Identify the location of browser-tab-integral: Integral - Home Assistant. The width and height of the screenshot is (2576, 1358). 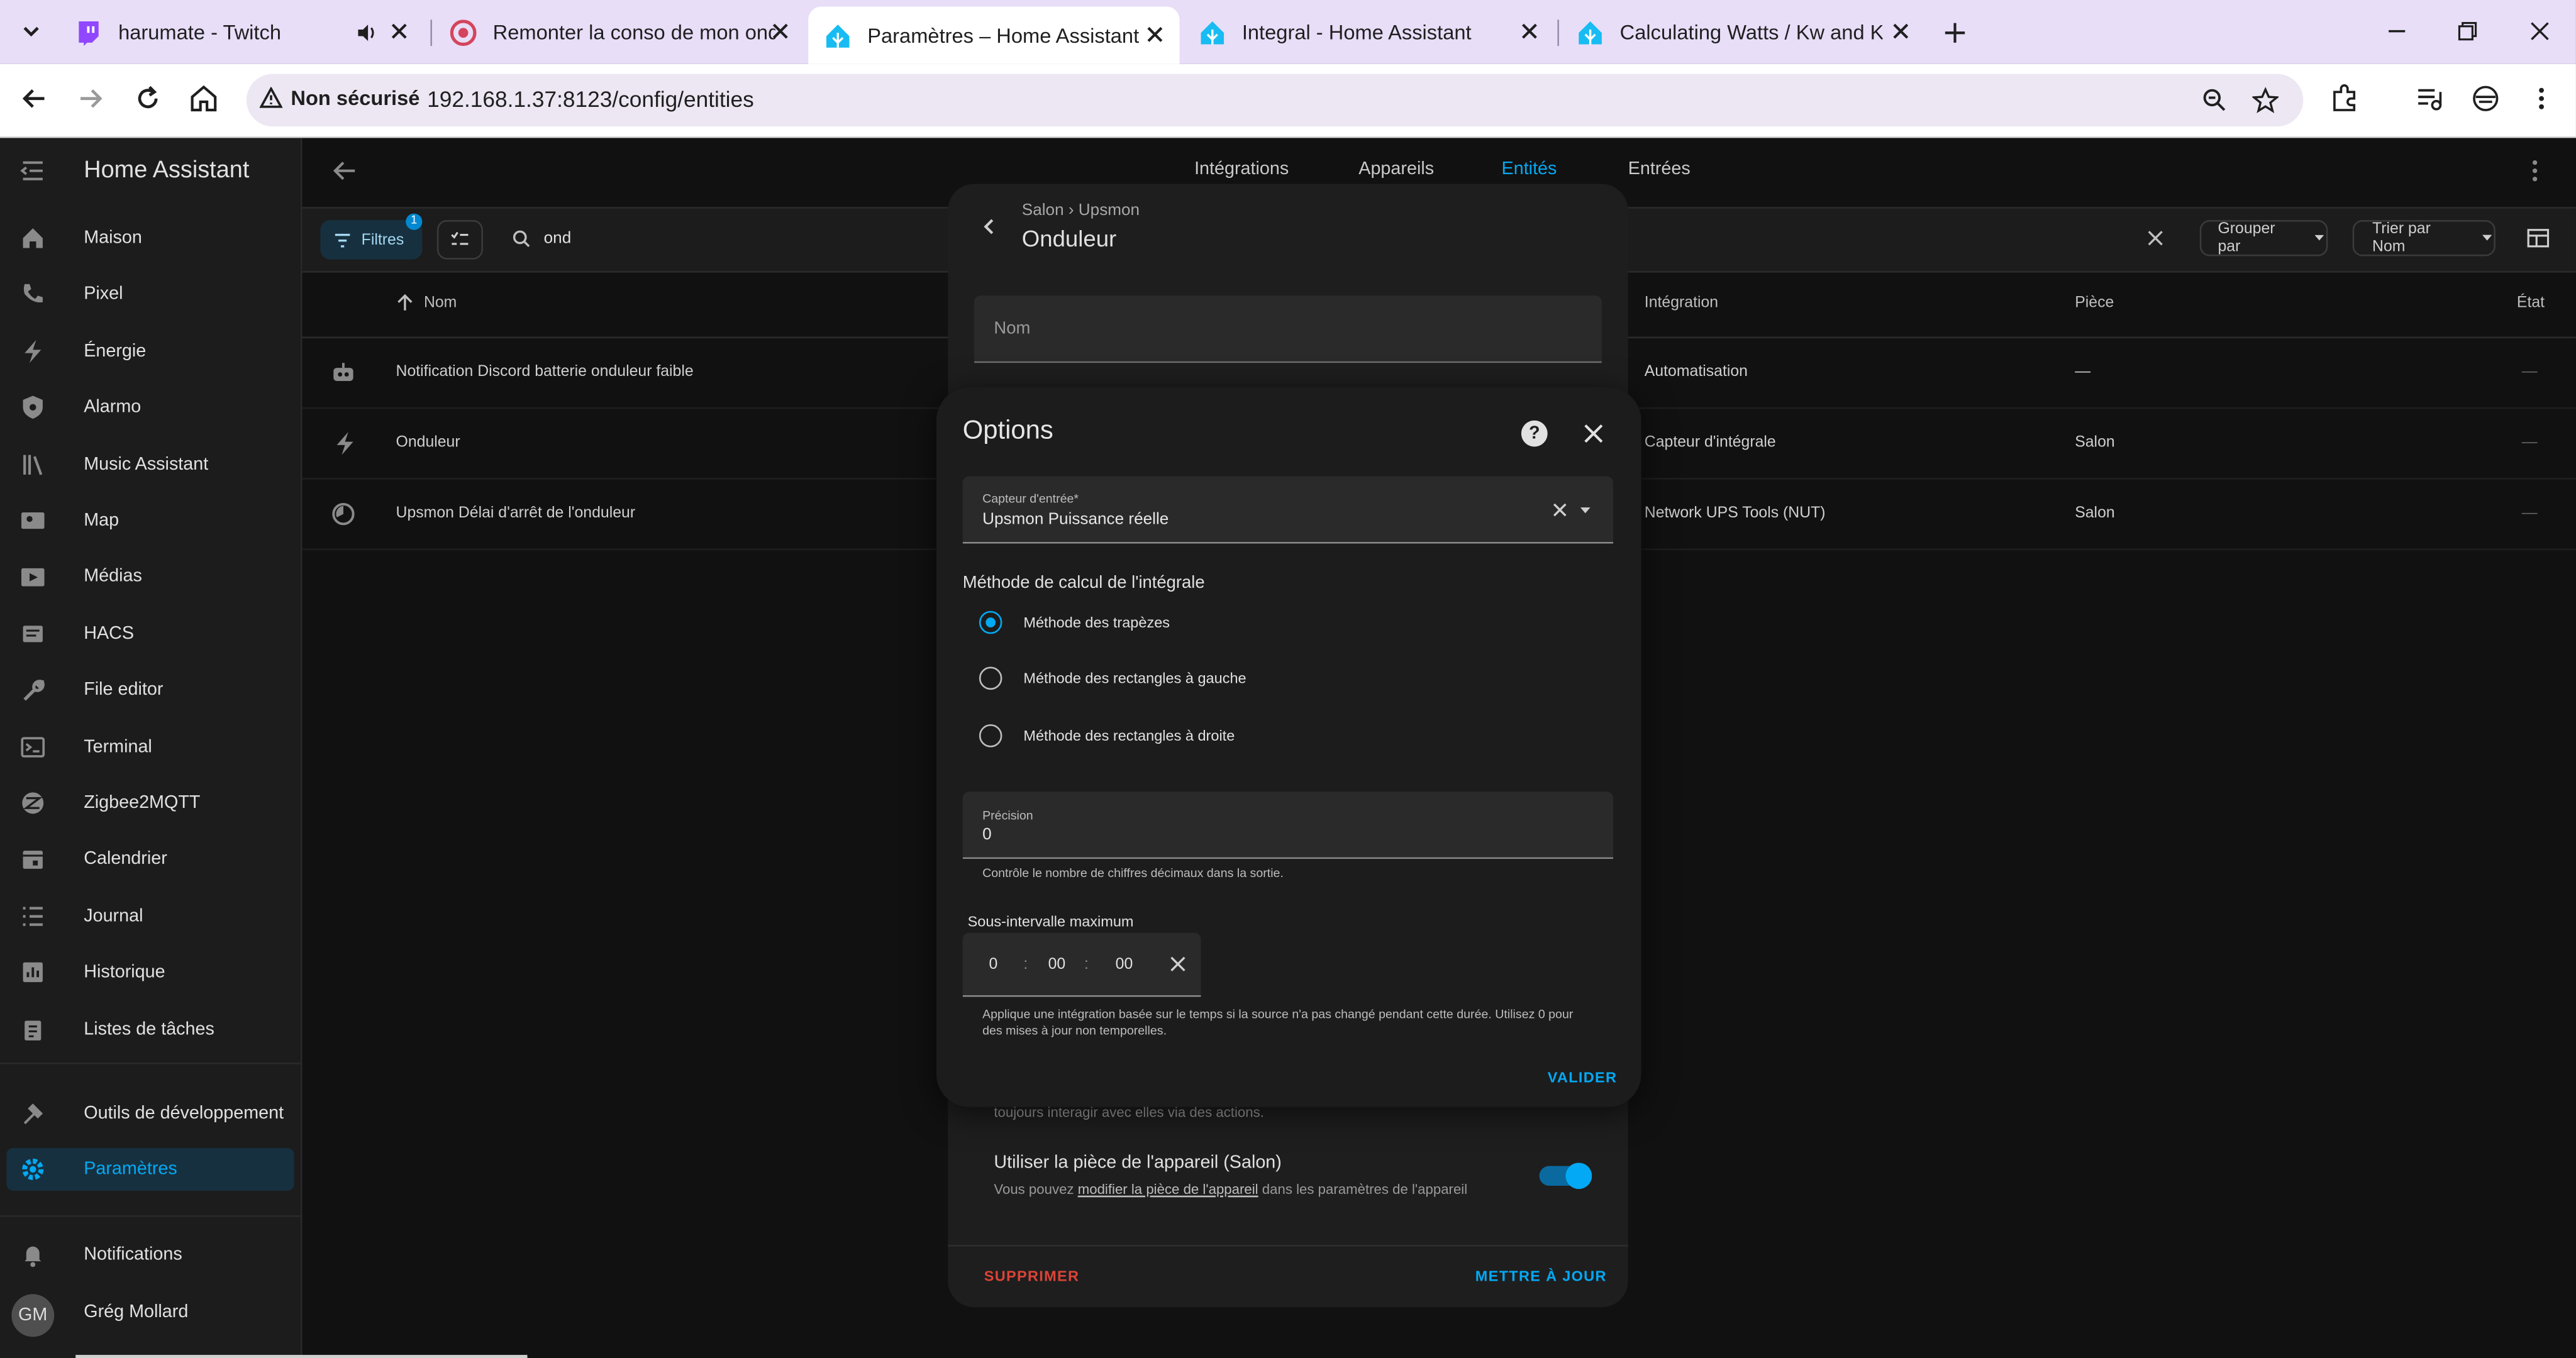
(1368, 32).